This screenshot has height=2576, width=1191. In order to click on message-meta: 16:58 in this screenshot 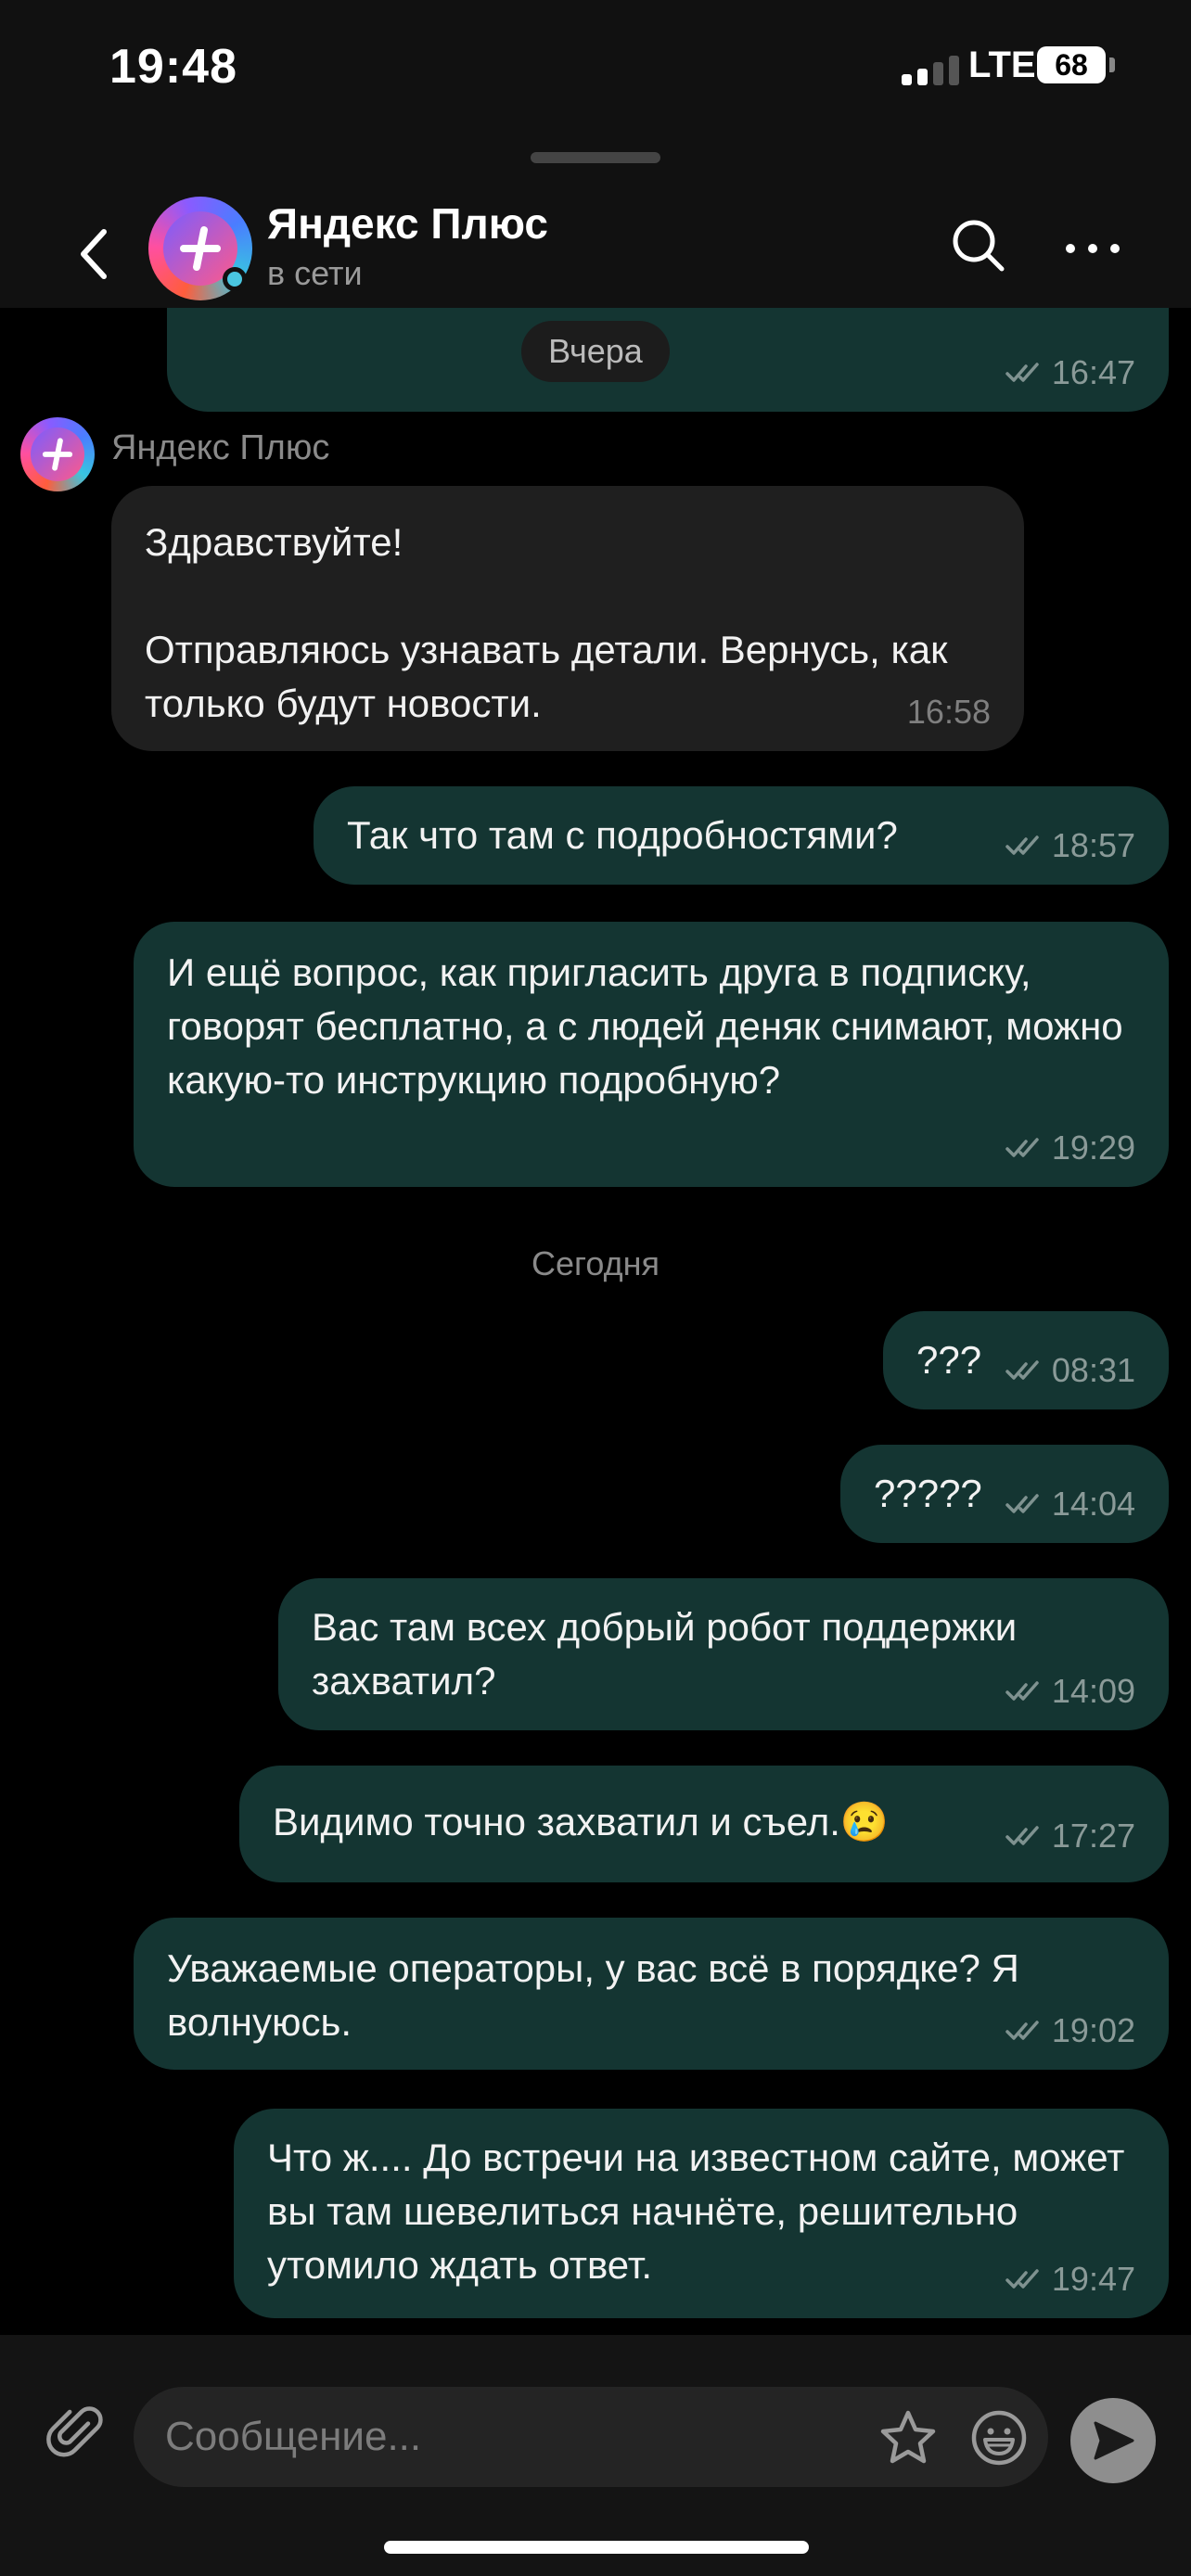, I will do `click(949, 712)`.